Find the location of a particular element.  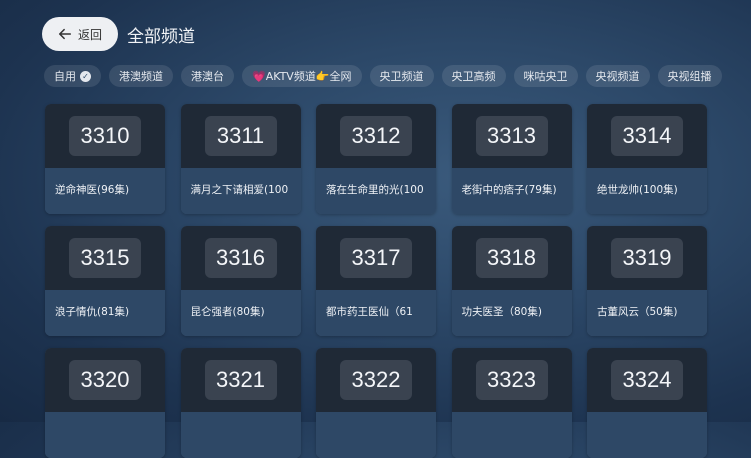

channel-name: 逆命神医(96集) is located at coordinates (105, 191).